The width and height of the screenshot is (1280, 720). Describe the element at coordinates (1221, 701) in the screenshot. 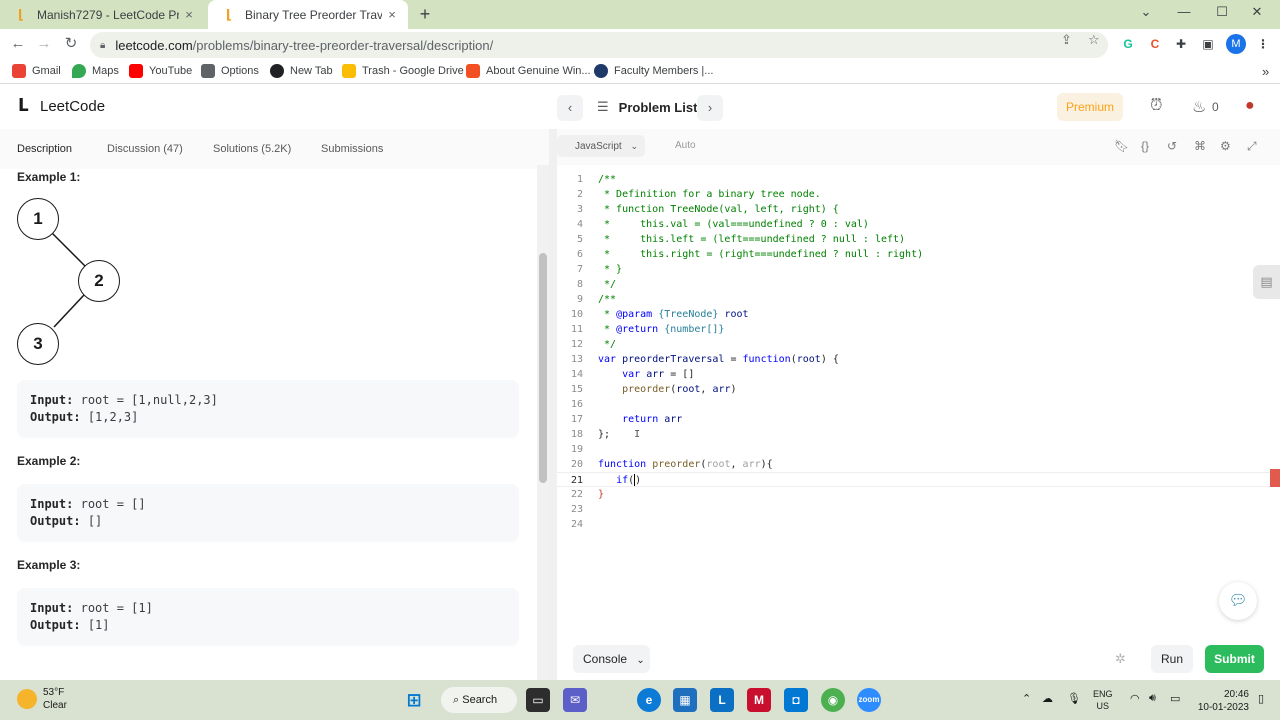

I see `taskbar-clock: 20:46 10-01-2023` at that location.